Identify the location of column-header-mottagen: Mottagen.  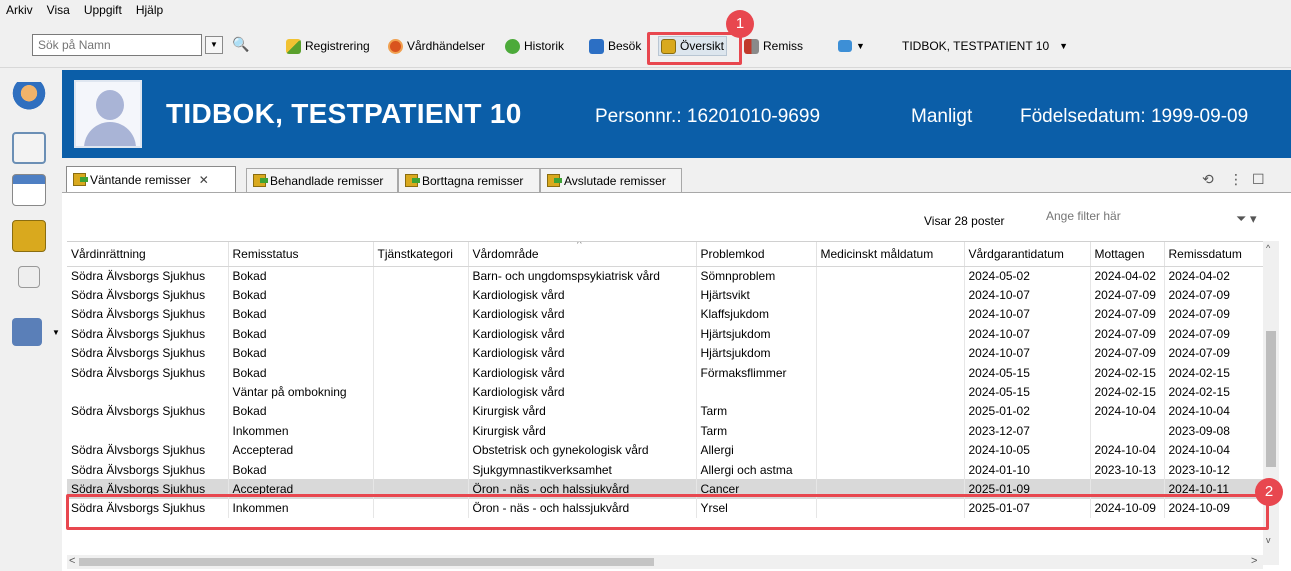
(1127, 254).